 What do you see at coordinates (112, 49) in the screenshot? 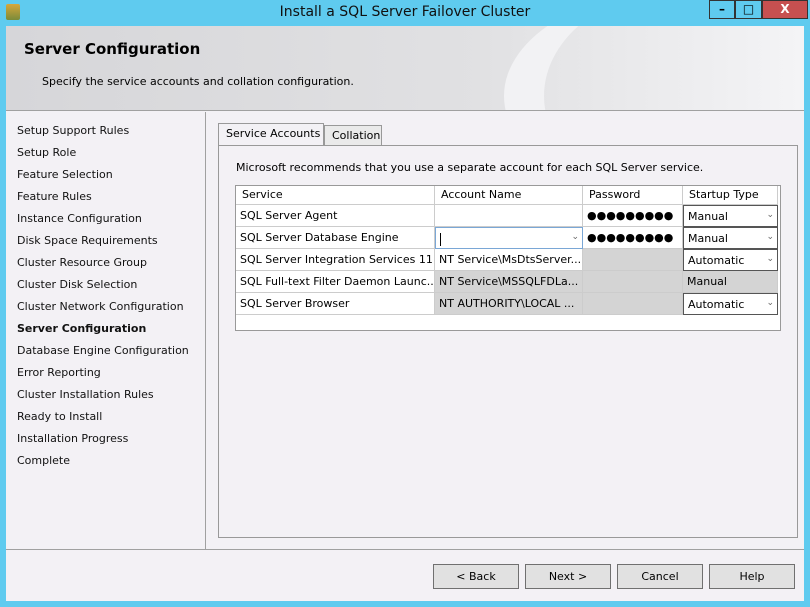
I see `page-title: Server Configuration` at bounding box center [112, 49].